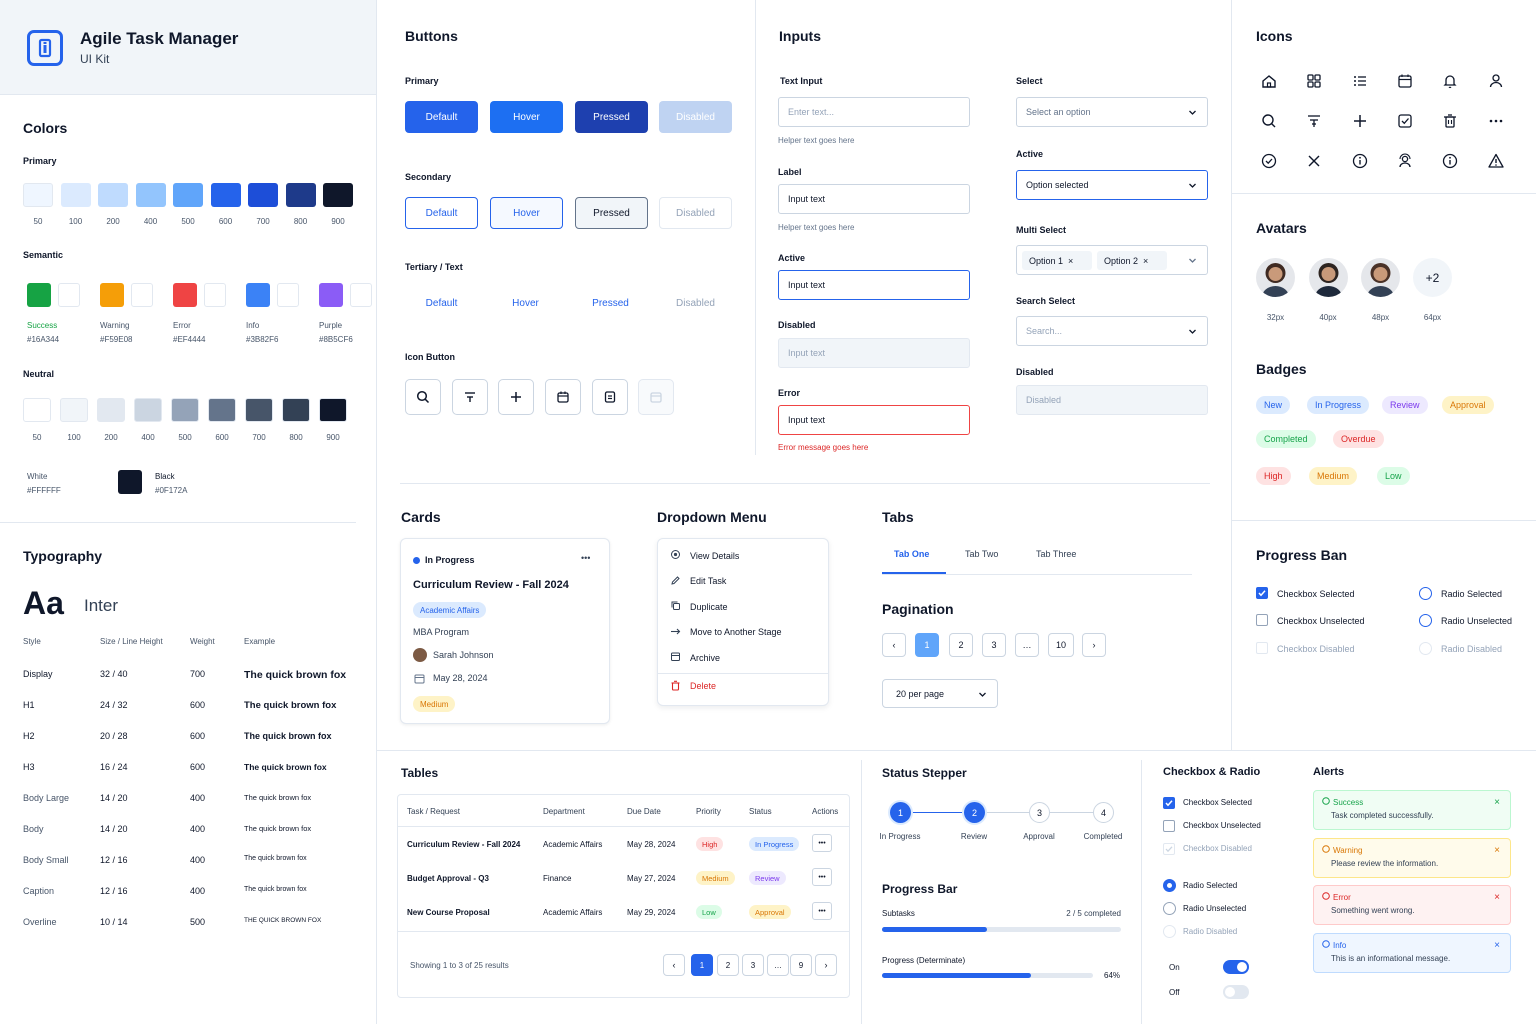  Describe the element at coordinates (715, 555) in the screenshot. I see `dropdown-item-label: View Details` at that location.